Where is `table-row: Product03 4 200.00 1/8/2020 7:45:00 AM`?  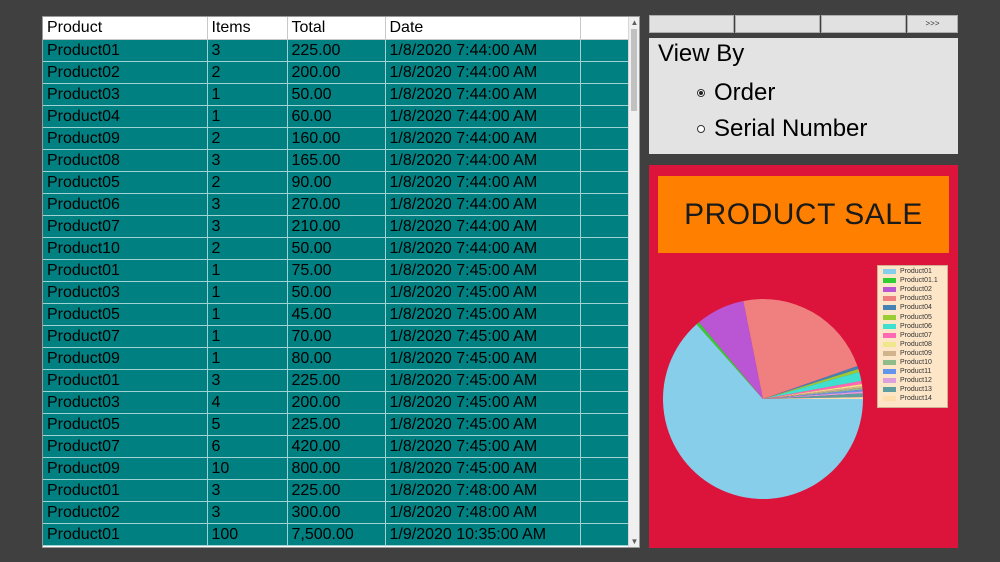 table-row: Product03 4 200.00 1/8/2020 7:45:00 AM is located at coordinates (336, 402).